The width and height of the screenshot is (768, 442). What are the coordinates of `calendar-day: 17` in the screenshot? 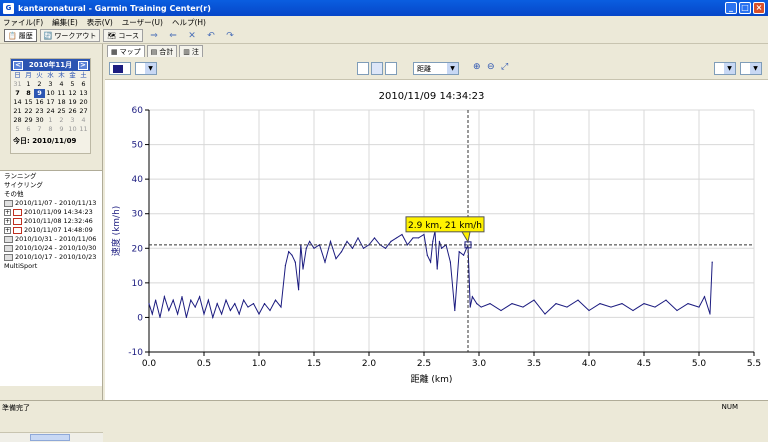 It's located at (50, 102).